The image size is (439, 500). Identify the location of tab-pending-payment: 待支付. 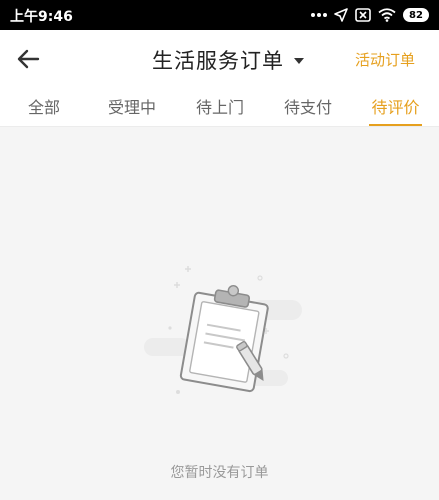
(308, 110).